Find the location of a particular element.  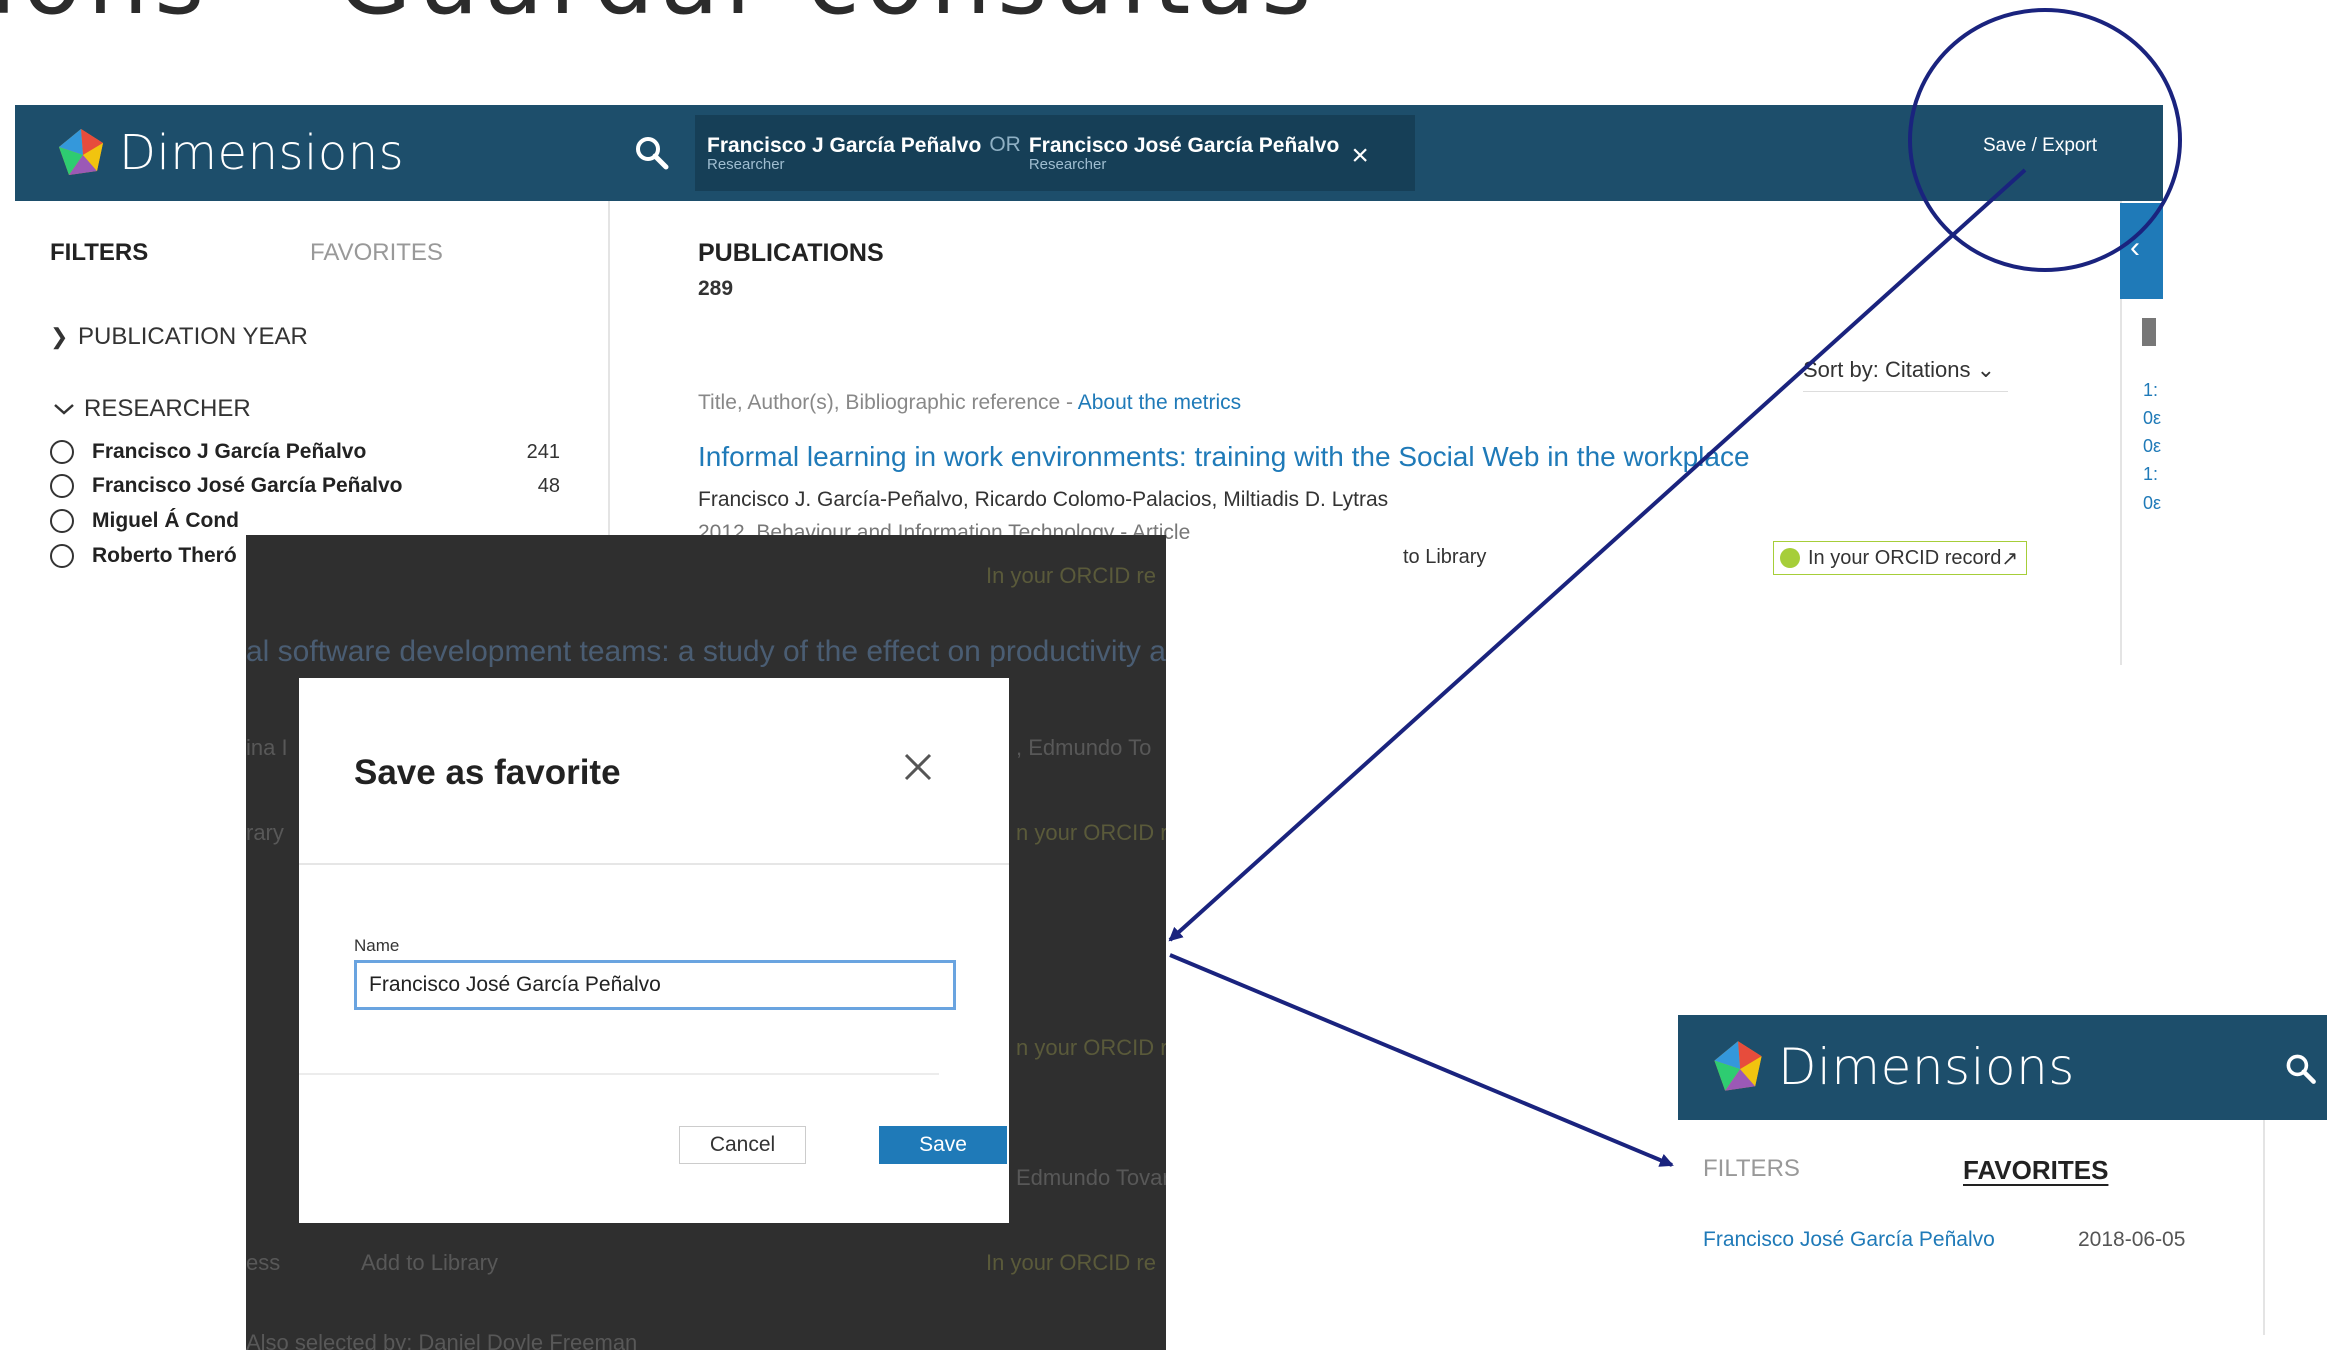

researcher-count: 241 is located at coordinates (543, 451).